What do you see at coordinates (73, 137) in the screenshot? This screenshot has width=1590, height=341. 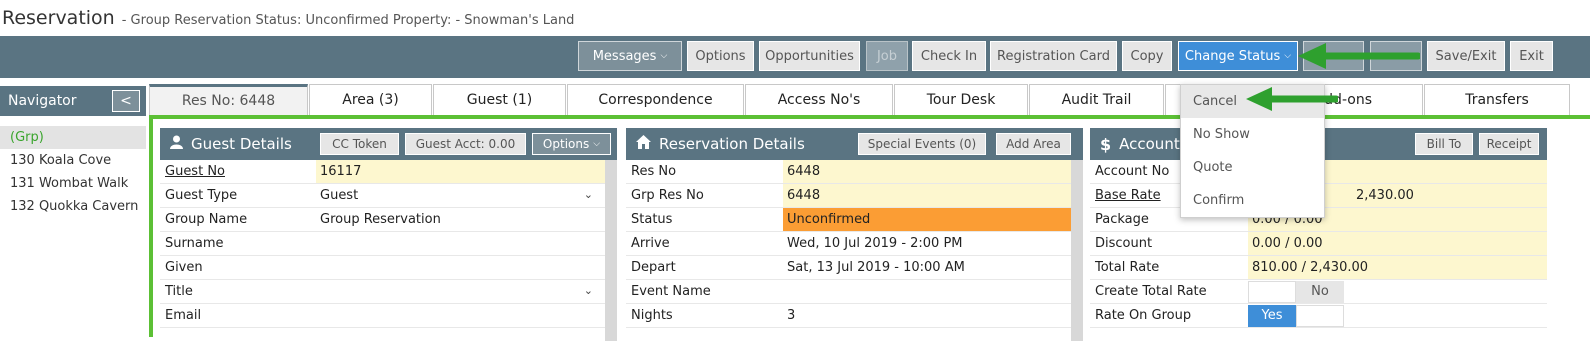 I see `navigator-item-group: (Grp)` at bounding box center [73, 137].